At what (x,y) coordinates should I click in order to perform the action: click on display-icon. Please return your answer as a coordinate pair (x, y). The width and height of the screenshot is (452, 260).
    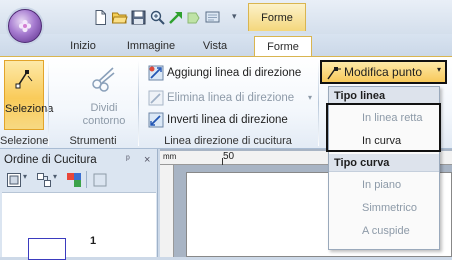
    Looking at the image, I should click on (212, 17).